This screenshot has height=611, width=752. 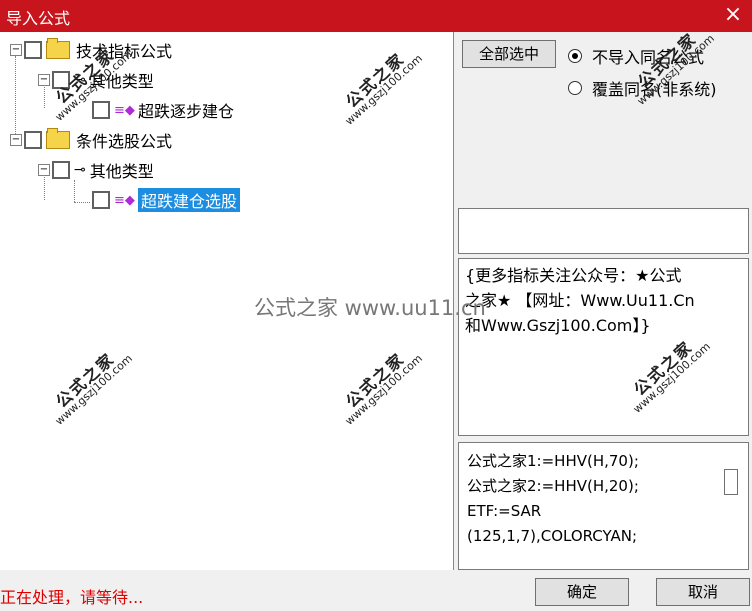 I want to click on description-line: 之家★ 【网址：Www.Uu11.Cn, so click(x=580, y=300).